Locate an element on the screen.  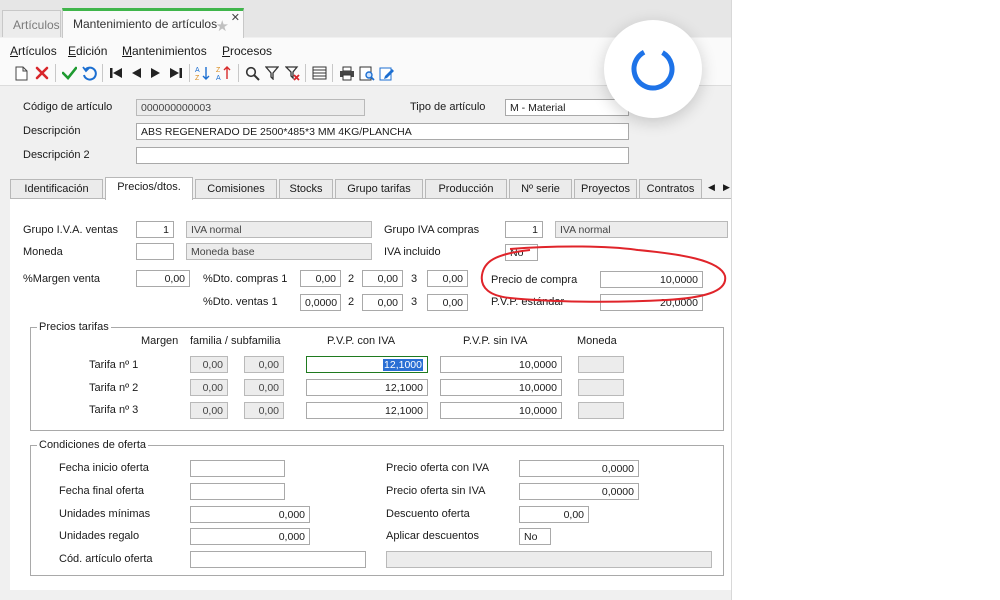
tab-scroll-right-icon: ▶ is located at coordinates (726, 187).